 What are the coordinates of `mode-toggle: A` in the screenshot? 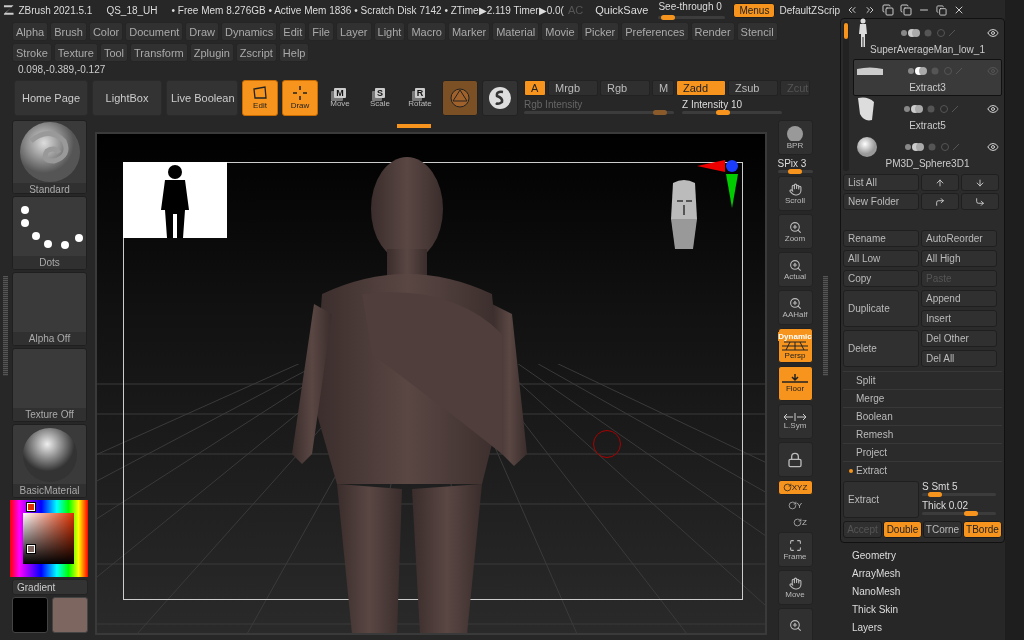 It's located at (535, 88).